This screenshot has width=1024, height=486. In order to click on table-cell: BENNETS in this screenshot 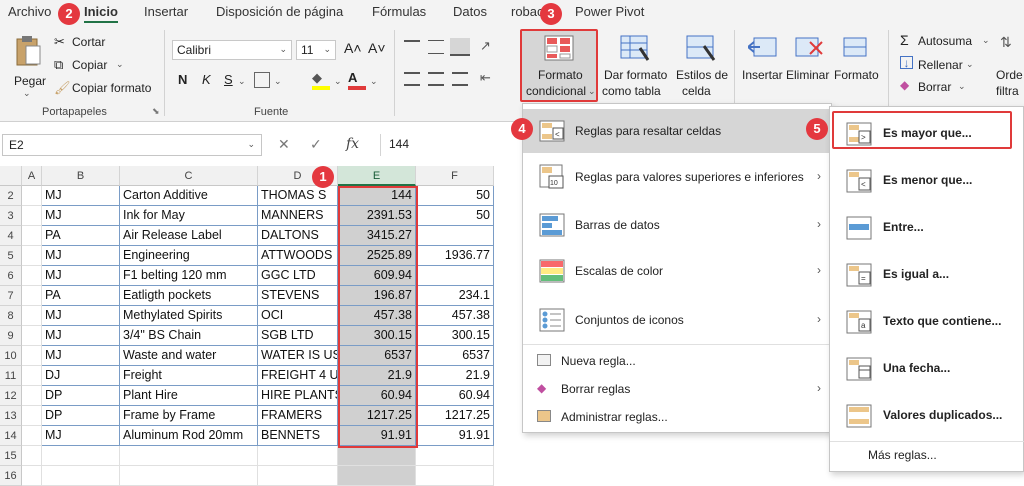, I will do `click(298, 436)`.